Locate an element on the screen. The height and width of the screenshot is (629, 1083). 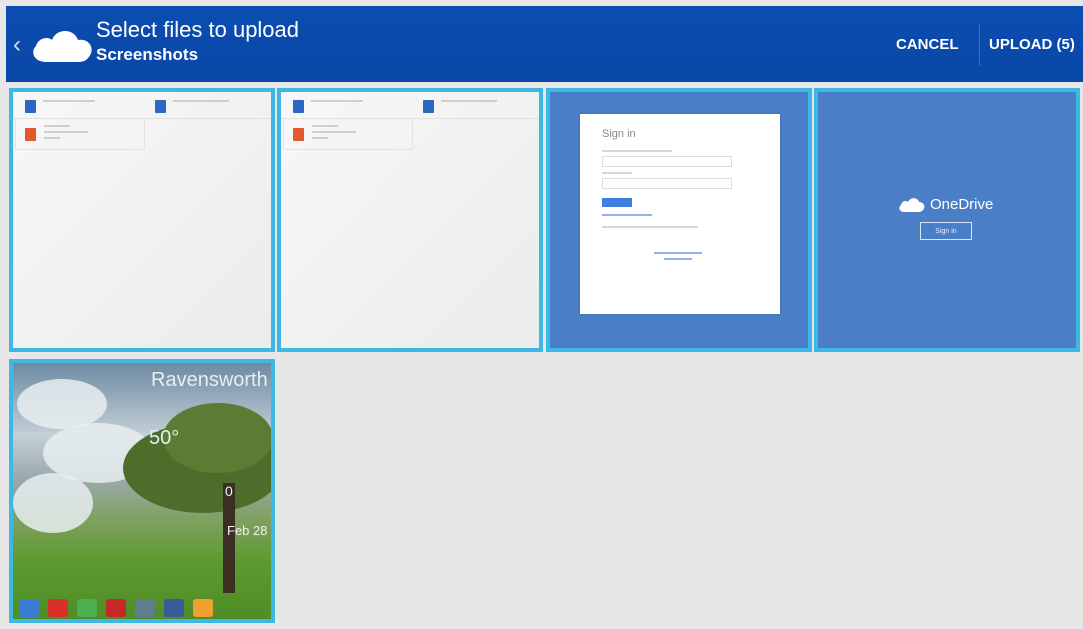
message-count: 0 is located at coordinates (229, 491).